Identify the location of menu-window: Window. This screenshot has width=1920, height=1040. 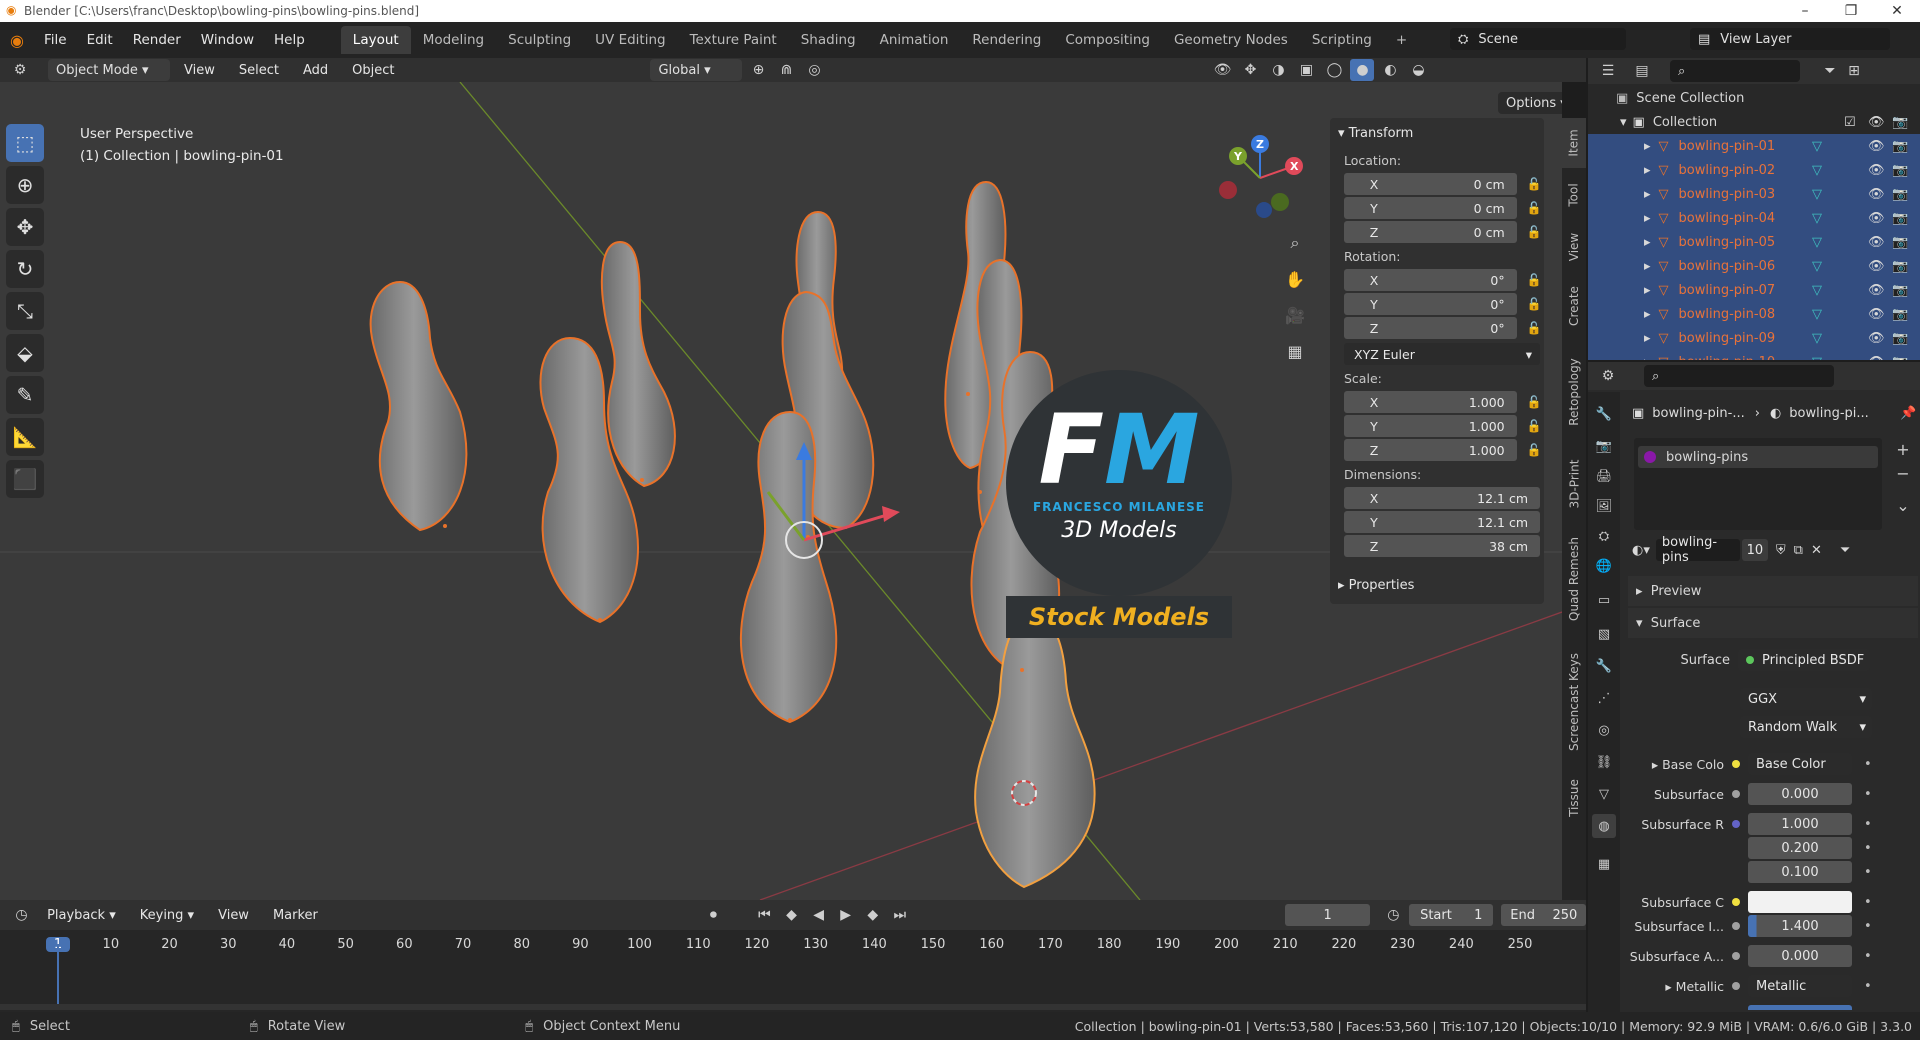
(227, 40).